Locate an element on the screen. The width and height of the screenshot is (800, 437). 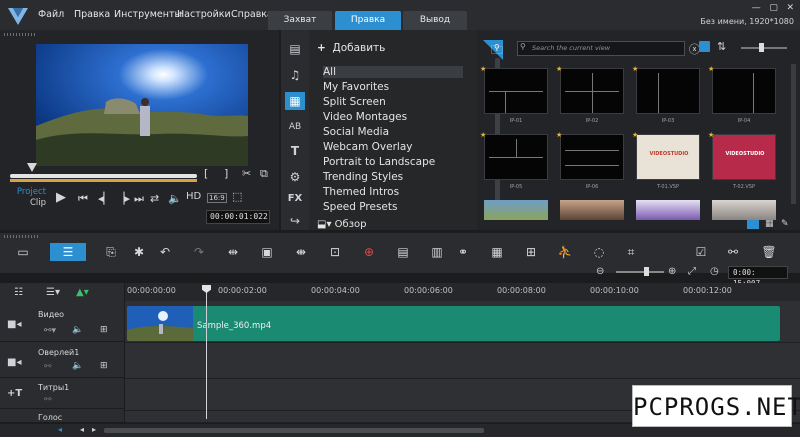
trim-bar is located at coordinates (103, 180).